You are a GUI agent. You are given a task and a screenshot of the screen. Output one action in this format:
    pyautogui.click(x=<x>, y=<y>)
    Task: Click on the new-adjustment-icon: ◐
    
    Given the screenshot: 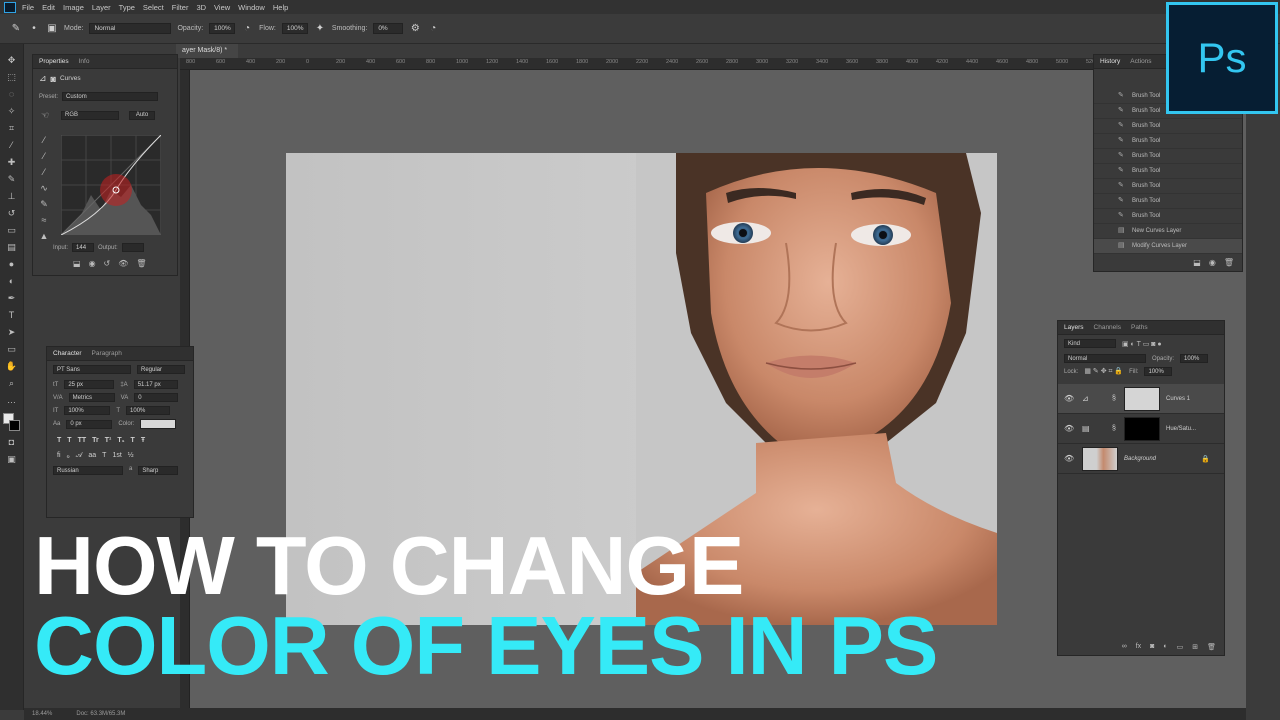 What is the action you would take?
    pyautogui.click(x=1165, y=647)
    